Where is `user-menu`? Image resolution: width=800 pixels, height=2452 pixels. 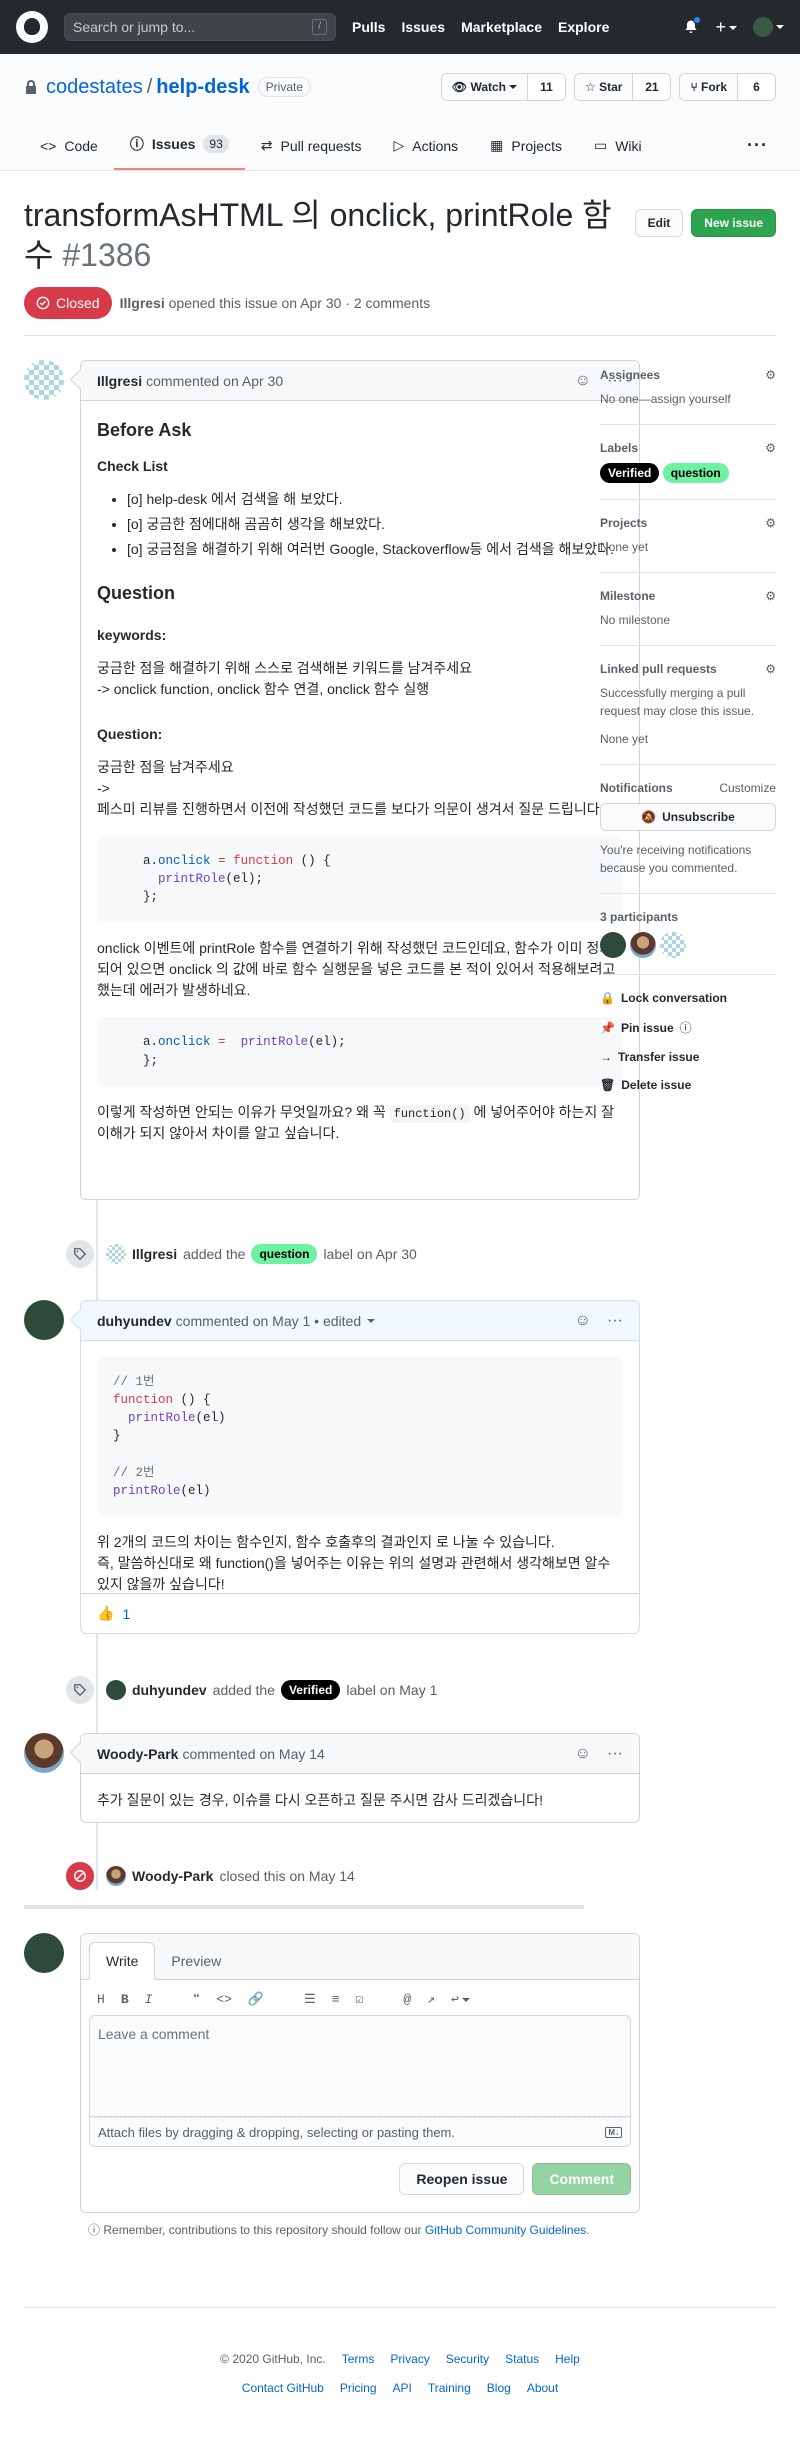
user-menu is located at coordinates (768, 27).